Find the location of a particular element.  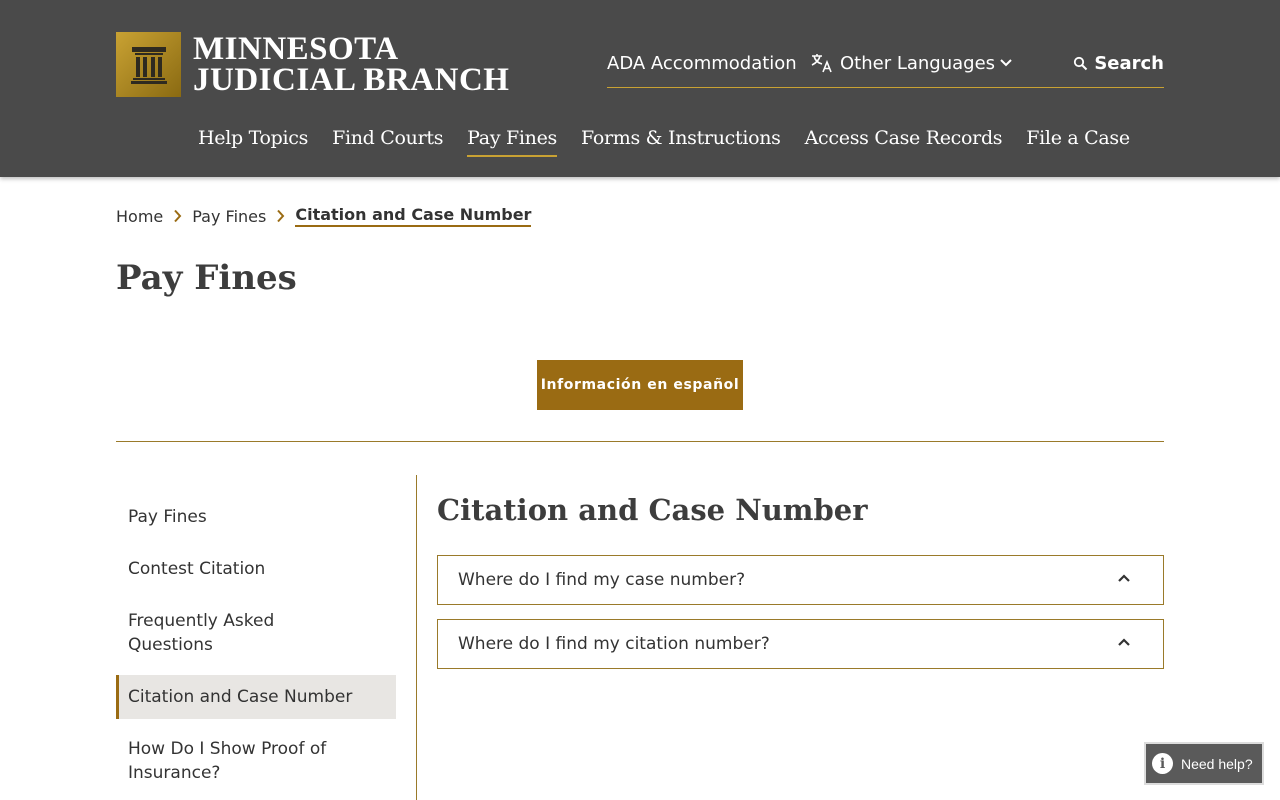

ada-accommodation-link: ADA Accommodation is located at coordinates (702, 63).